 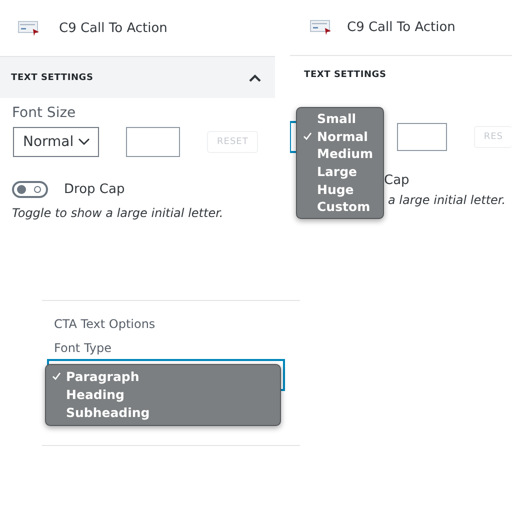 I want to click on section-title: TEXT SETTINGS, so click(x=345, y=75).